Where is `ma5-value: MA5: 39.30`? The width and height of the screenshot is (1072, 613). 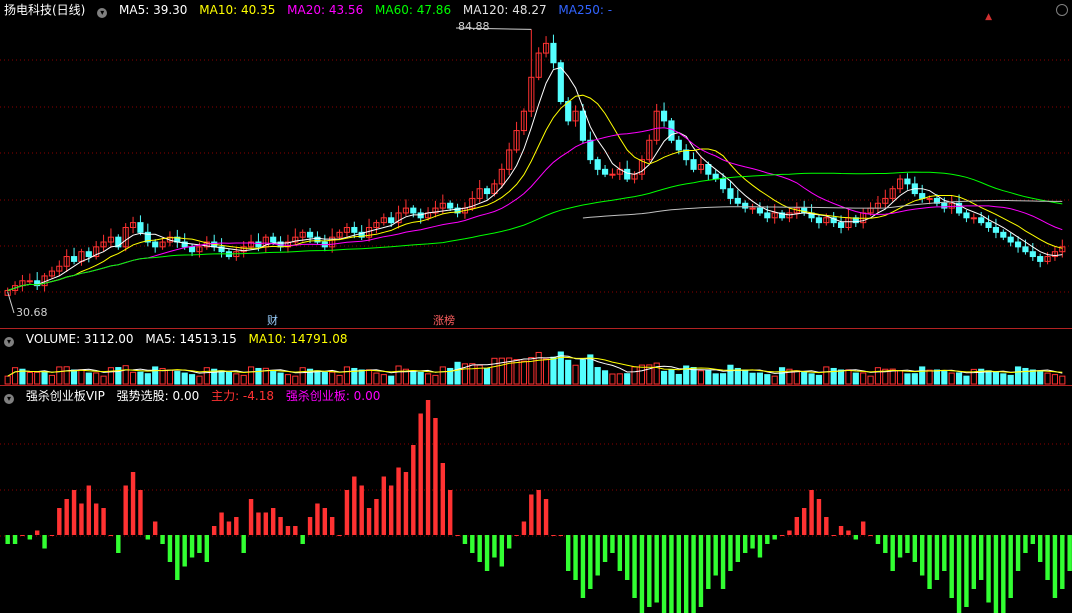
ma5-value: MA5: 39.30 is located at coordinates (153, 10).